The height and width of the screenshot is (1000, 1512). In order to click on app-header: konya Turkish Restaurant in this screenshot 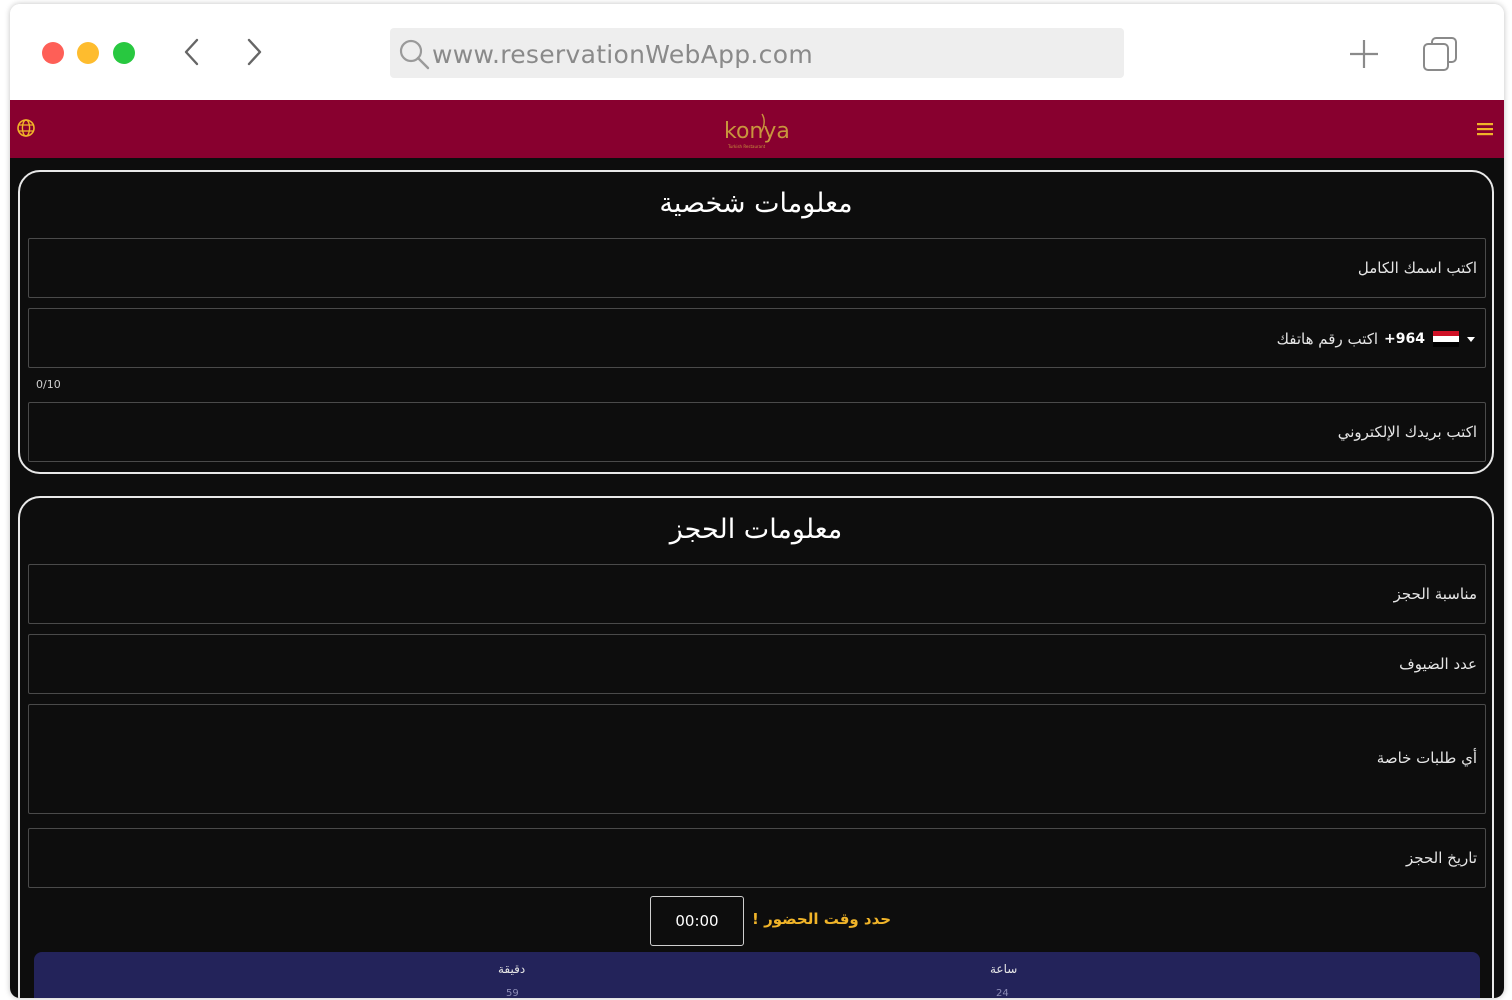, I will do `click(757, 129)`.